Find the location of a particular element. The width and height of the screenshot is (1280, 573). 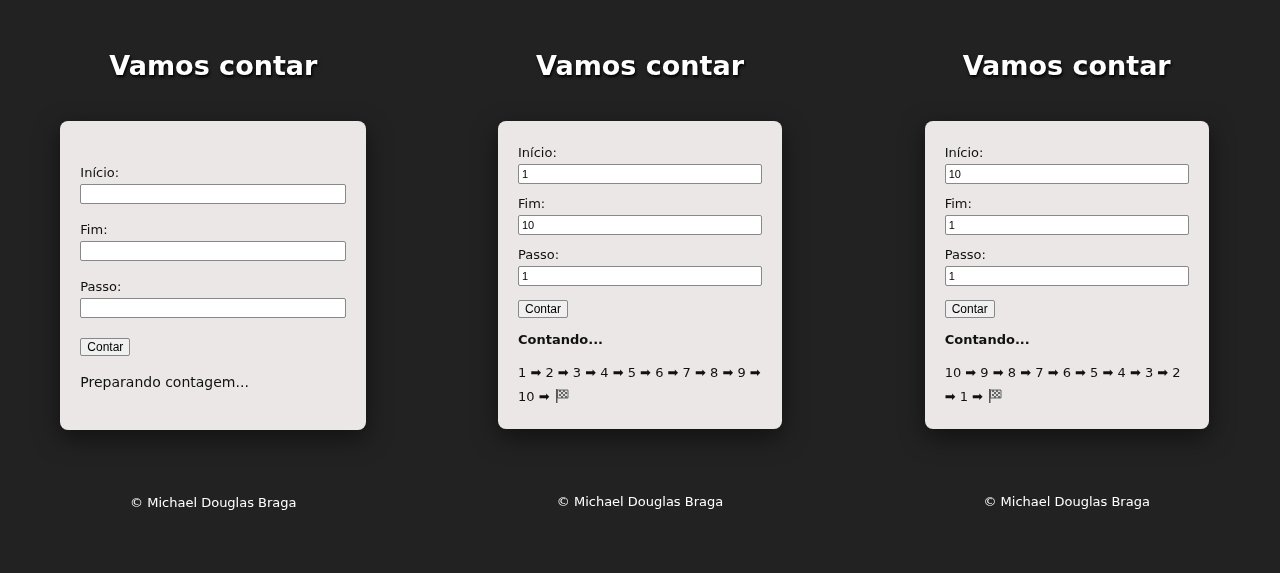

count-sequence: 1 ➡ 2 ➡ 3 ➡ 4 ➡ 5 ➡ 6 ➡ 7 ➡ 8 ➡ 9 ➡ 10 ➡ is located at coordinates (639, 384).